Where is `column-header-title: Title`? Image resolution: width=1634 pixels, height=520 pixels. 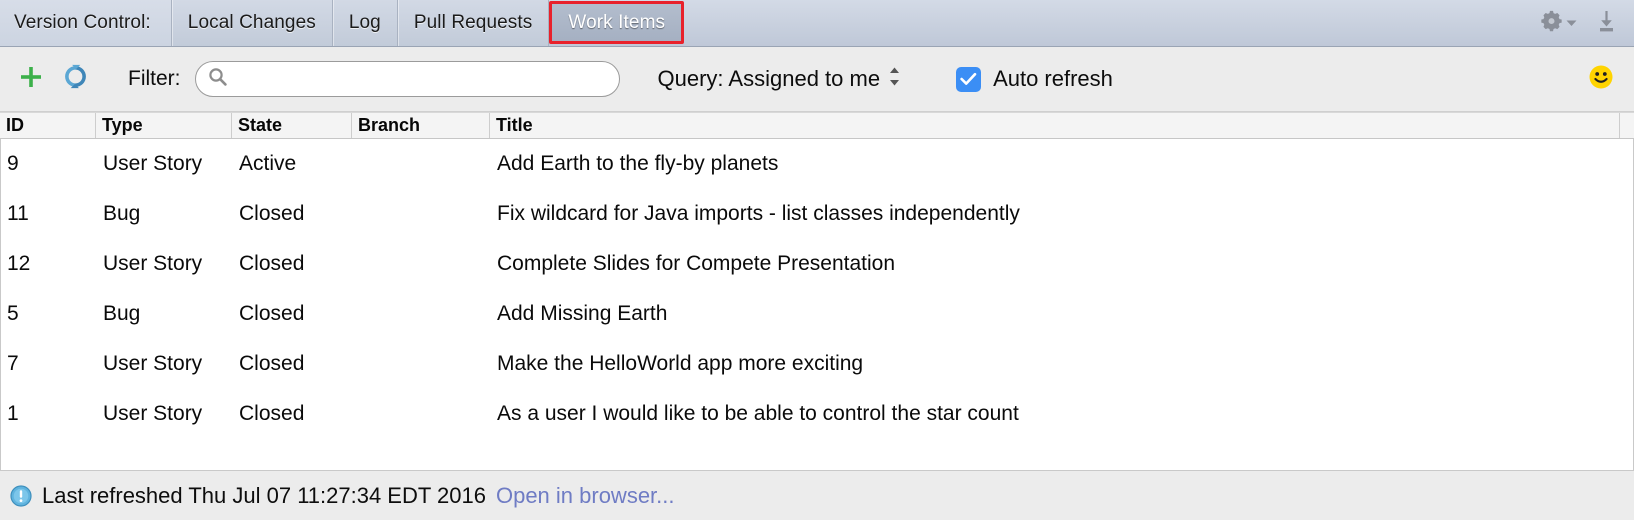
column-header-title: Title is located at coordinates (1055, 125).